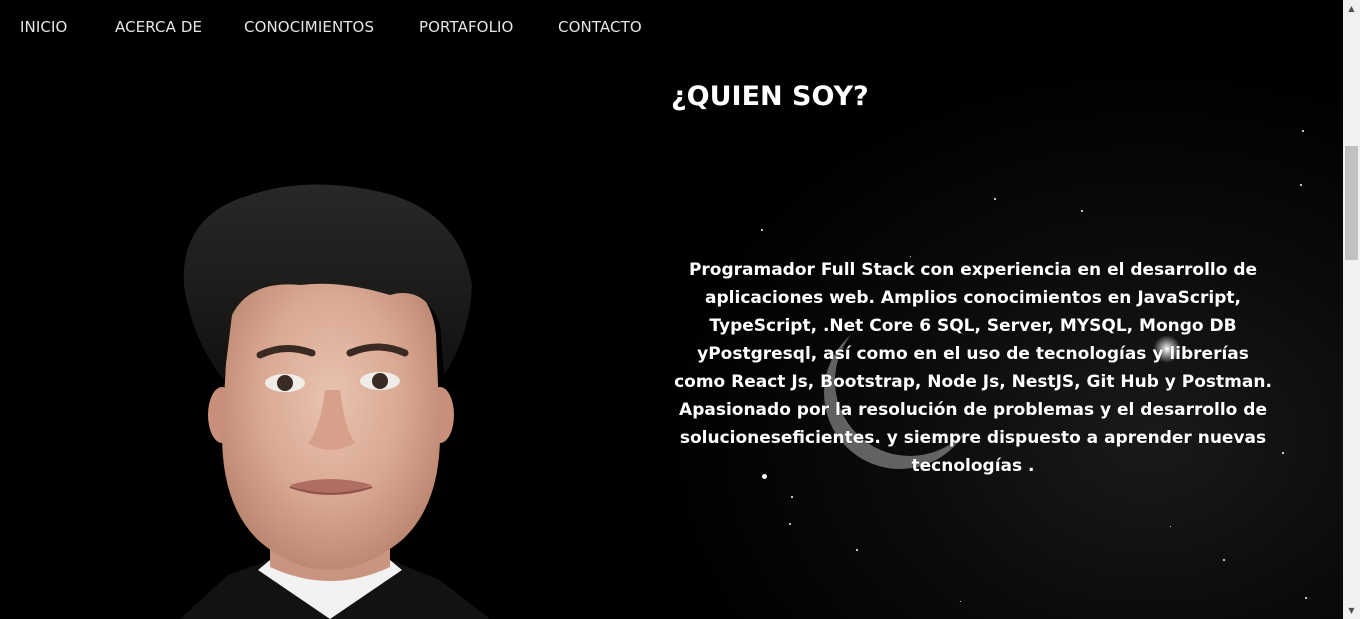 This screenshot has width=1360, height=619. I want to click on triangle-up-icon: ▲, so click(1351, 8).